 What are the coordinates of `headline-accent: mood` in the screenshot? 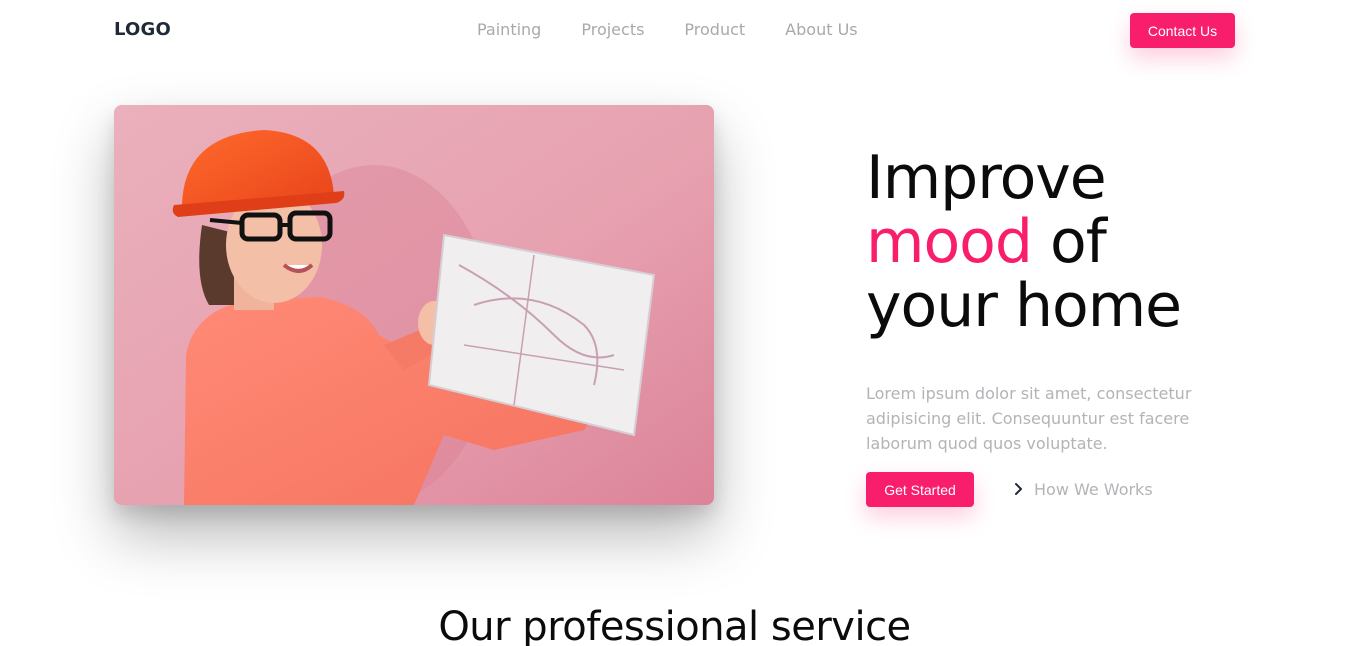 It's located at (949, 242).